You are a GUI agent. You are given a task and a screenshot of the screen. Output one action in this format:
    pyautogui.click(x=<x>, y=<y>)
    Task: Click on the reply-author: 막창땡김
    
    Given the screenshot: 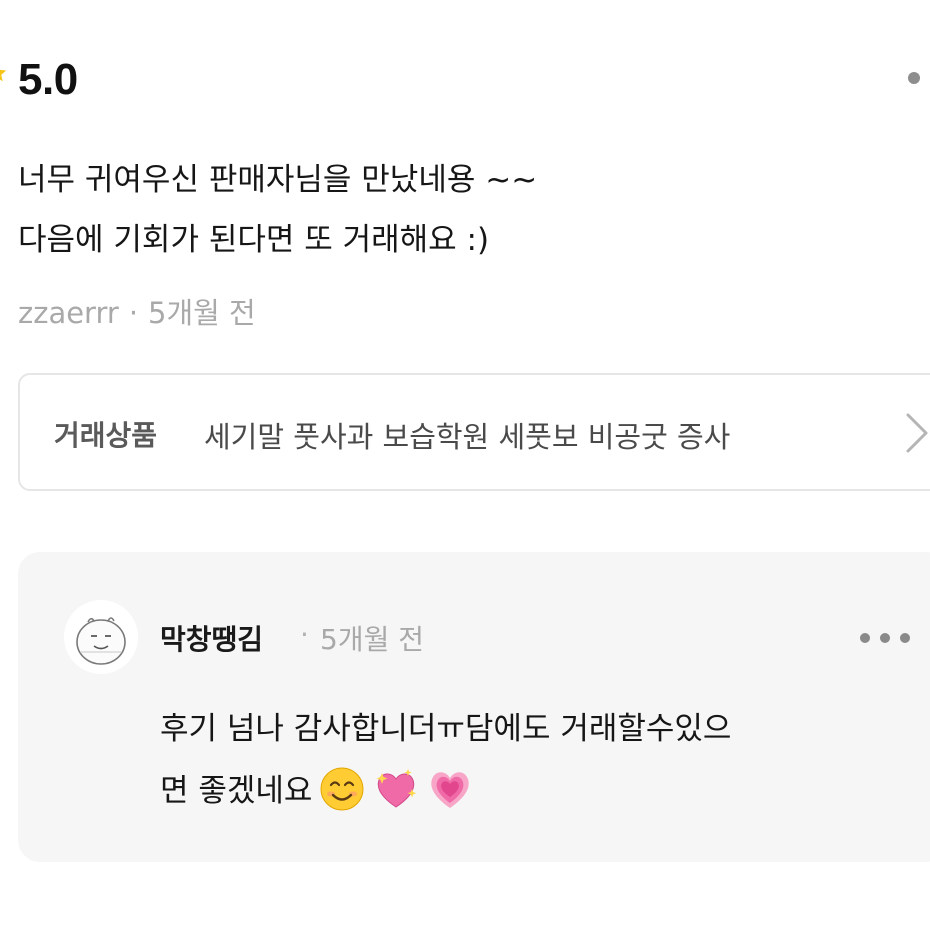 What is the action you would take?
    pyautogui.click(x=211, y=638)
    